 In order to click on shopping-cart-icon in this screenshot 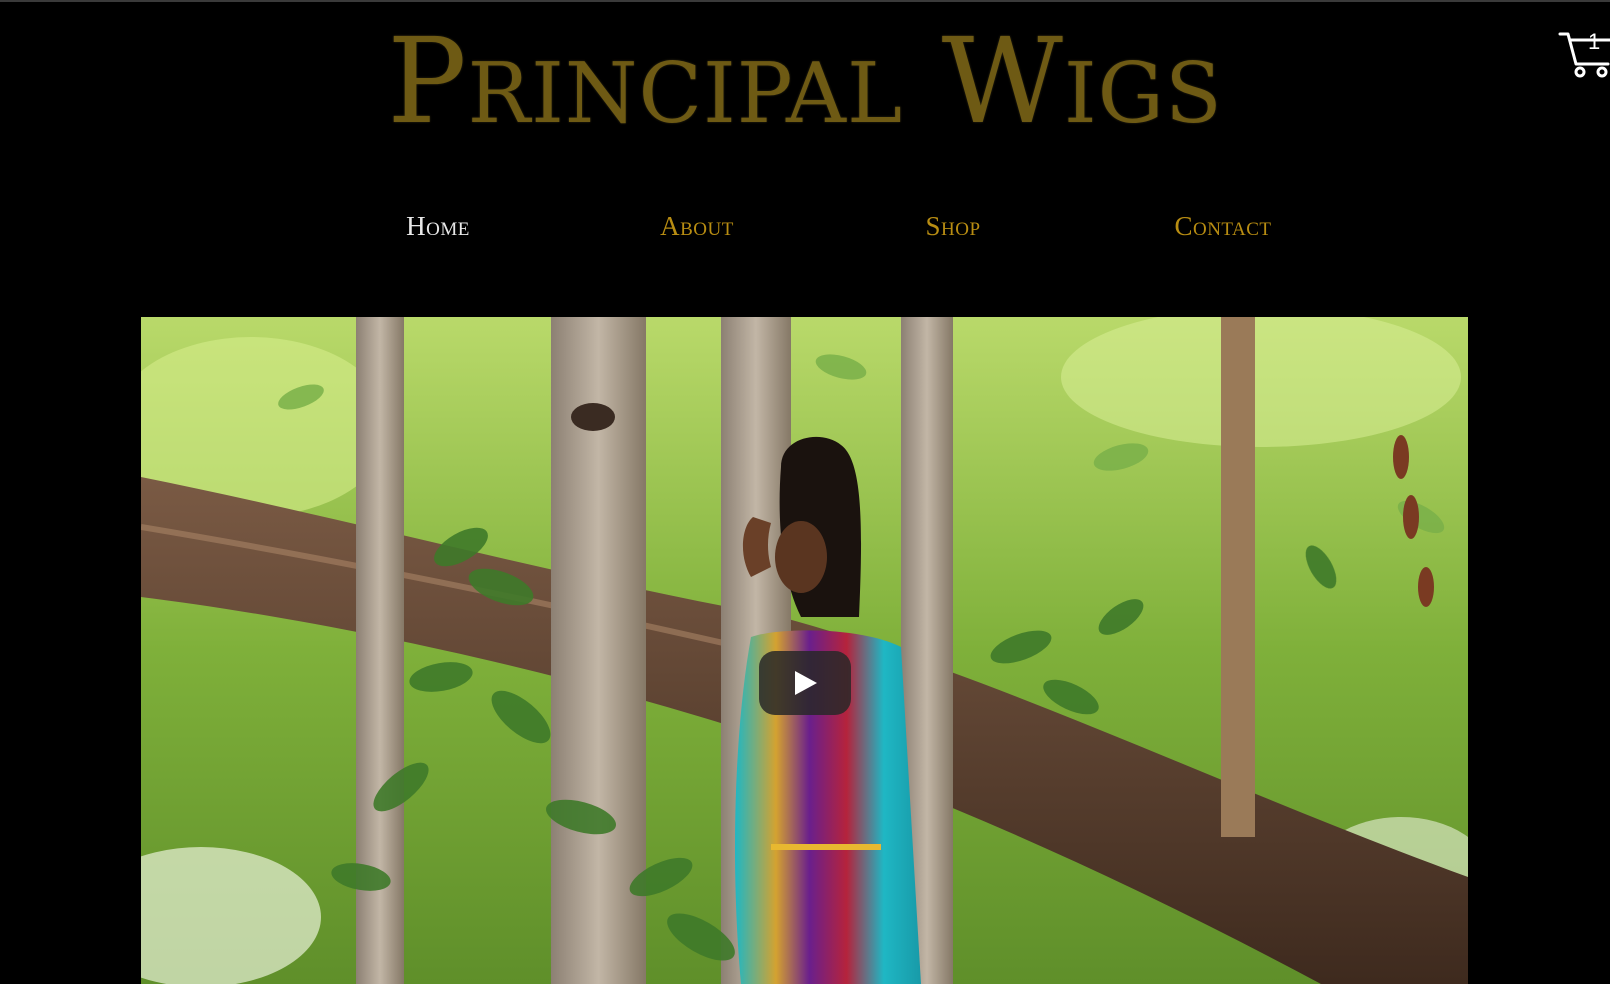, I will do `click(1584, 55)`.